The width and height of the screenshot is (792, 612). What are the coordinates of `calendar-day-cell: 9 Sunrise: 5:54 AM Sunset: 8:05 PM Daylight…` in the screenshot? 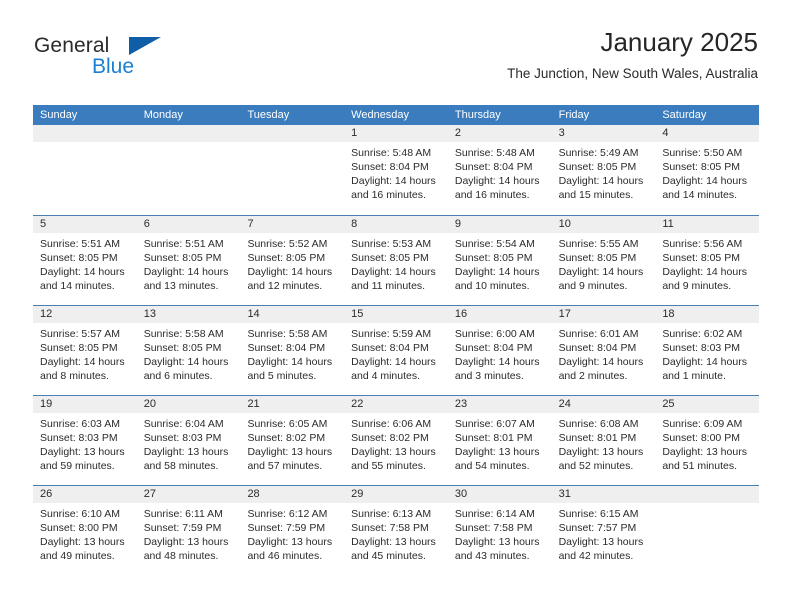 It's located at (499, 260).